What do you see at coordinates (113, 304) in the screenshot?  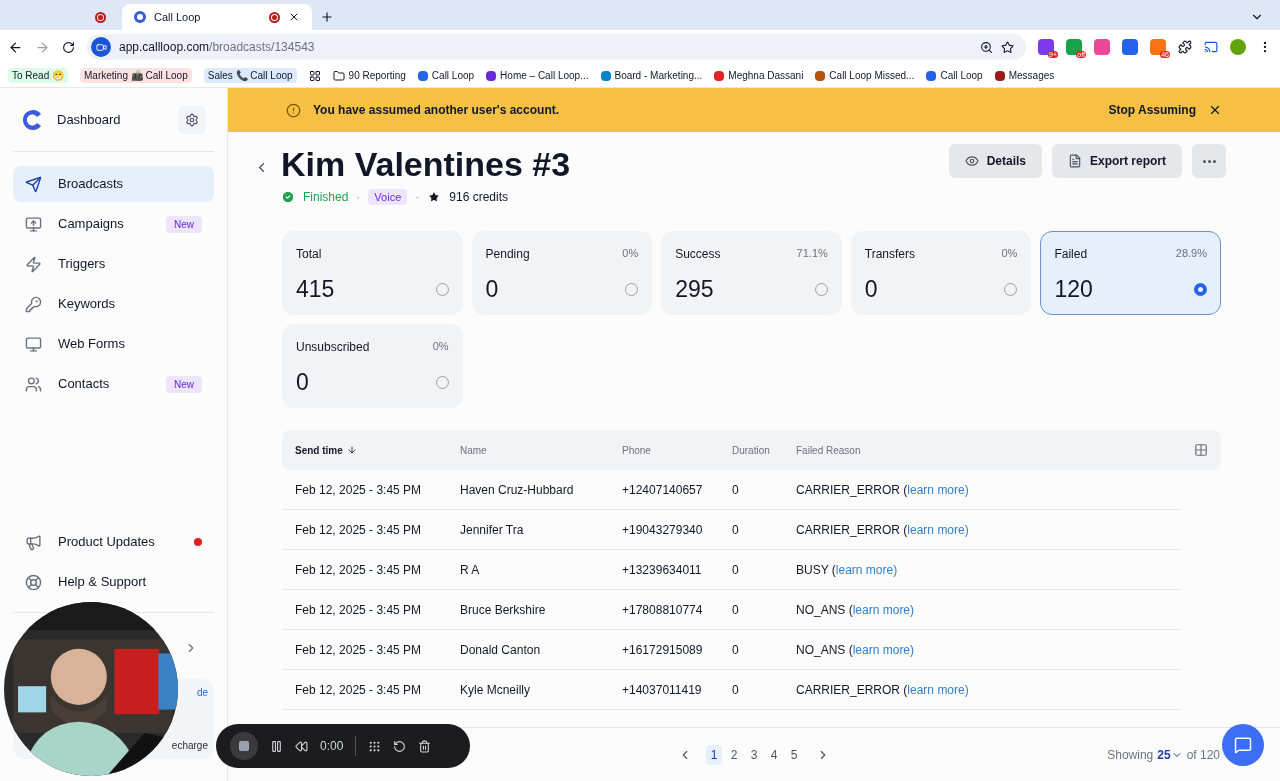 I see `sidebar-item: Keywords` at bounding box center [113, 304].